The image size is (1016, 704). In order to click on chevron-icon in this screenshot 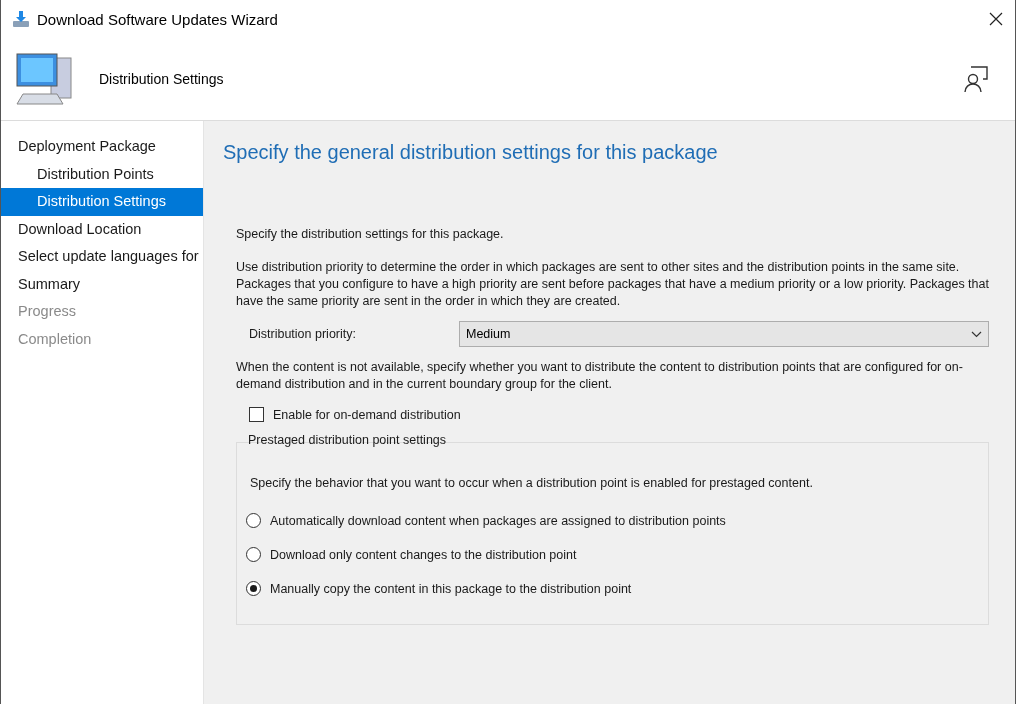, I will do `click(976, 334)`.